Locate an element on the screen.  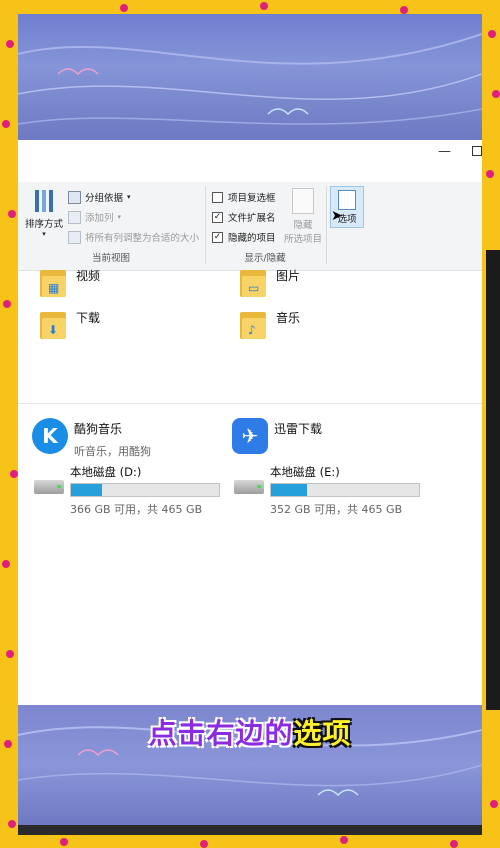
drive-free-space: 366 GB 可用，共 465 GB is located at coordinates (136, 509).